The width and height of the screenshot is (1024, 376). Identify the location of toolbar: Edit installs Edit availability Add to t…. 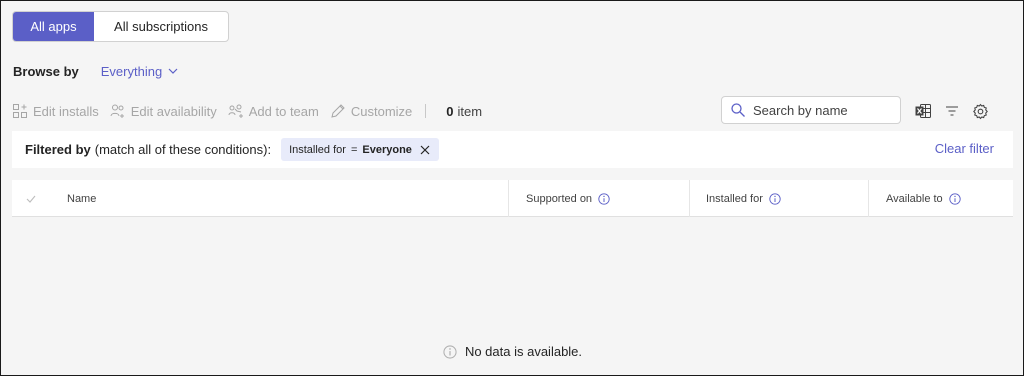
(512, 111).